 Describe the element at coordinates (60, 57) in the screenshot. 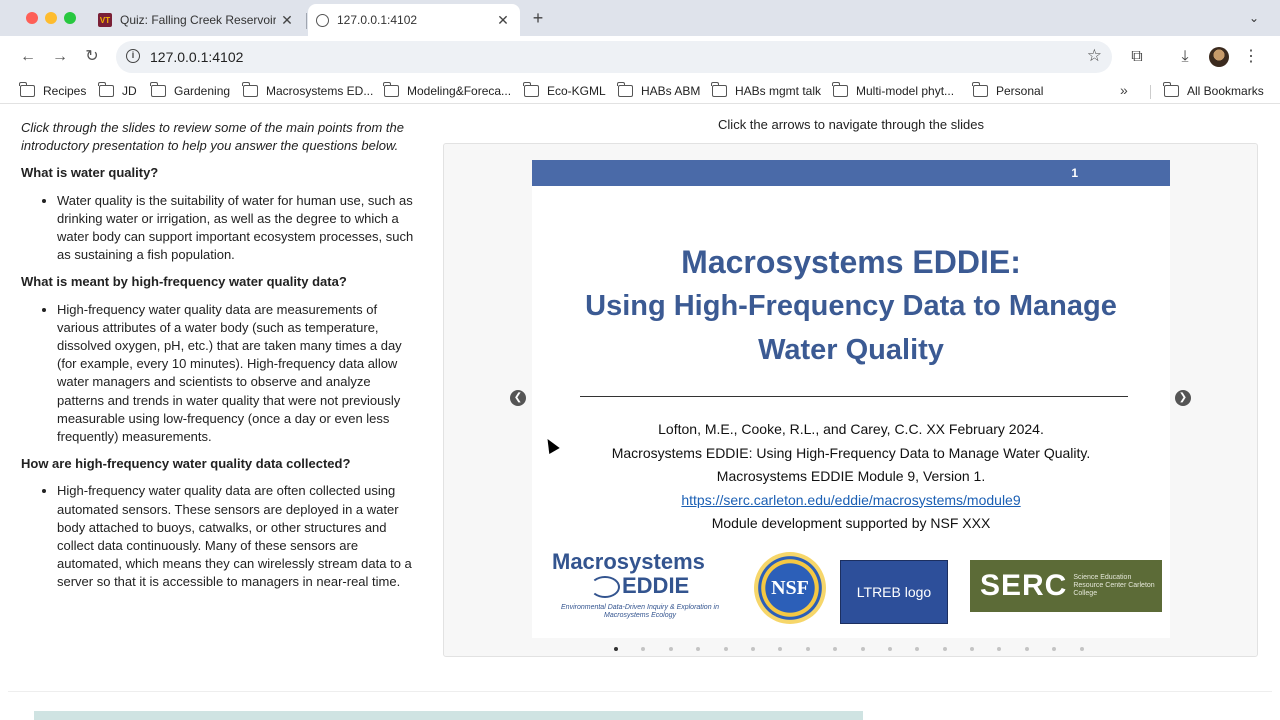

I see `forward-arrow-icon: →` at that location.